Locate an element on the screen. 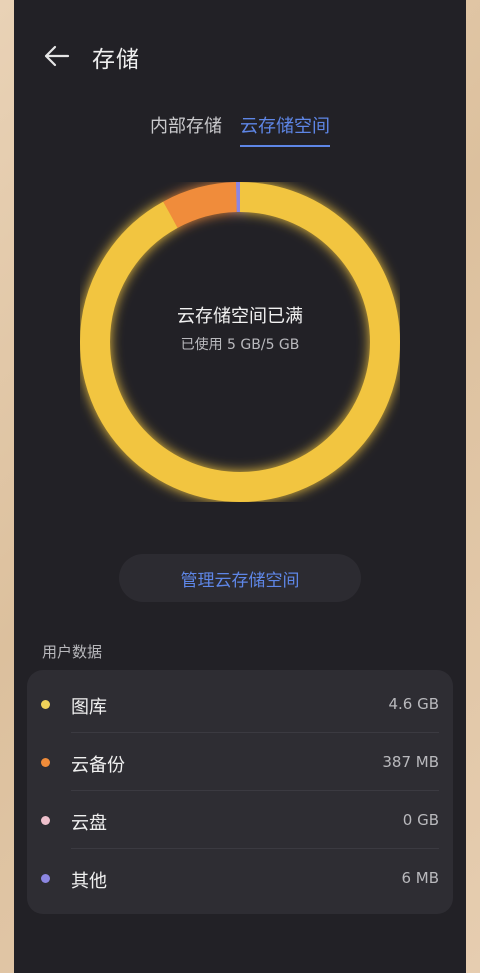  cloud-drive-color-dot is located at coordinates (45, 820).